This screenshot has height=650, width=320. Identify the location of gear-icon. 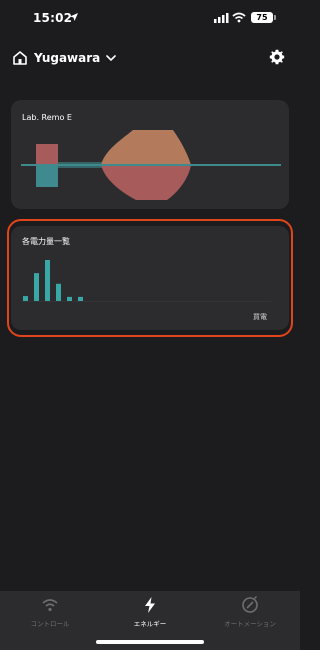
(277, 57).